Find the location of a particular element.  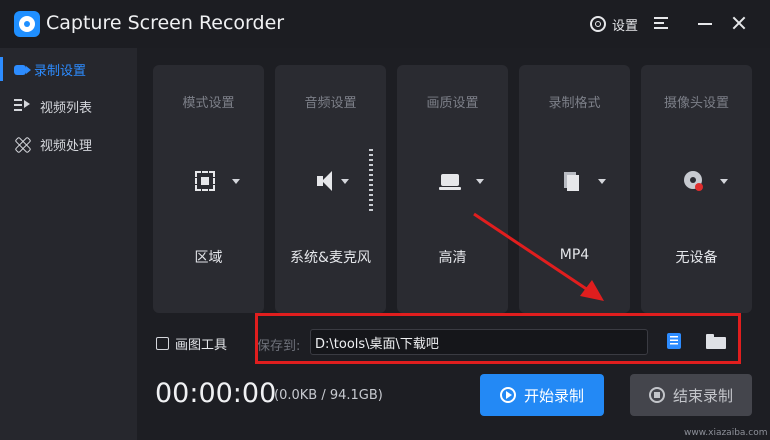

sidebar-item-label: 视频处理 is located at coordinates (66, 146).